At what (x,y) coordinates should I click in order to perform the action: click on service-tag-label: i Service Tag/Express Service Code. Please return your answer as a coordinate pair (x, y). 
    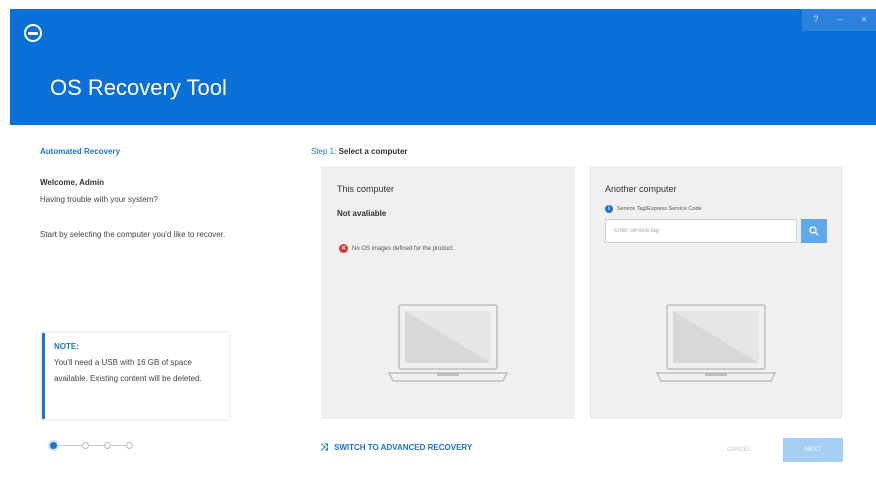
    Looking at the image, I should click on (653, 209).